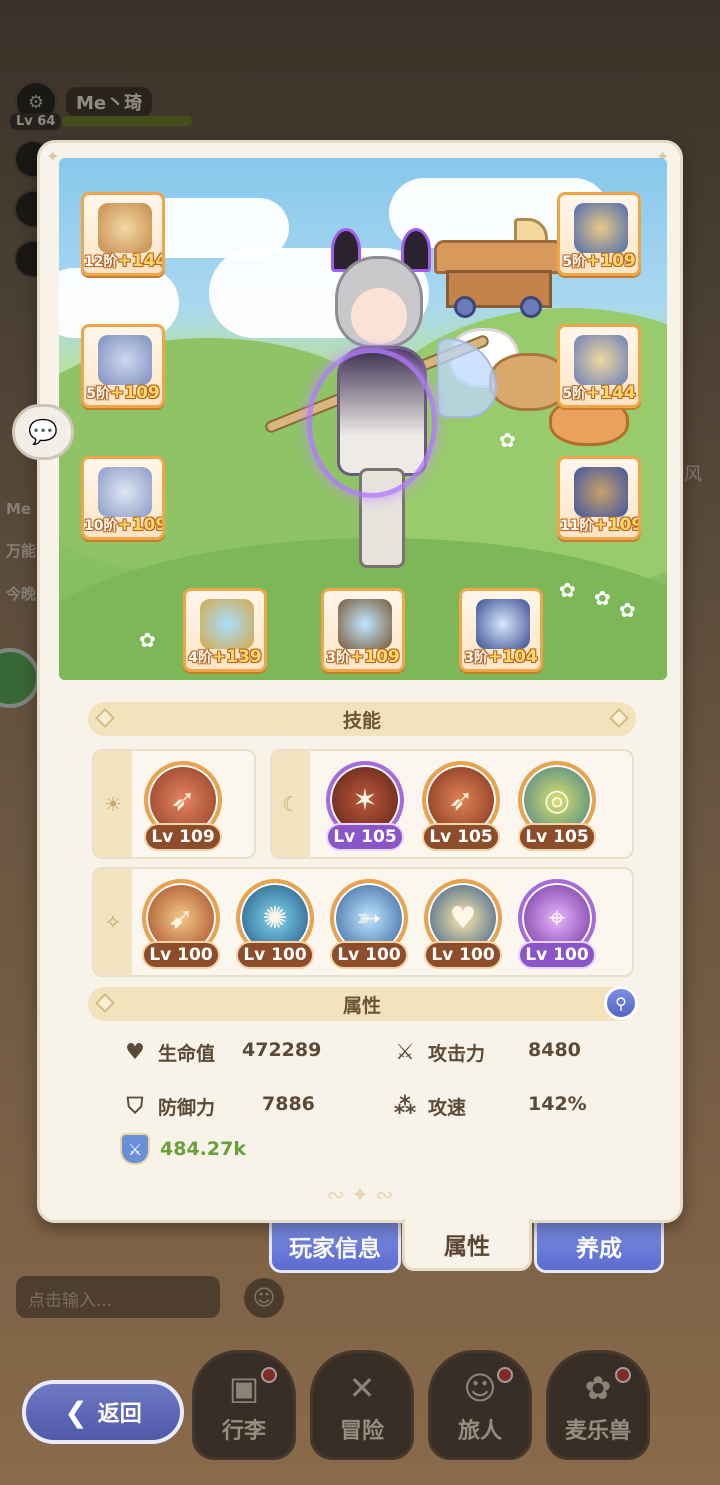  What do you see at coordinates (244, 1388) in the screenshot?
I see `luggage-icon: ▣` at bounding box center [244, 1388].